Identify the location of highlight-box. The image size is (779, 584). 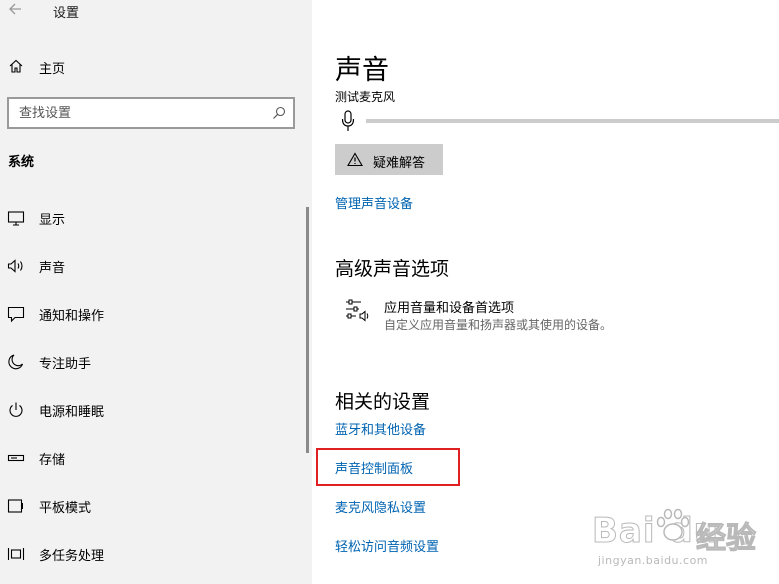
(388, 467).